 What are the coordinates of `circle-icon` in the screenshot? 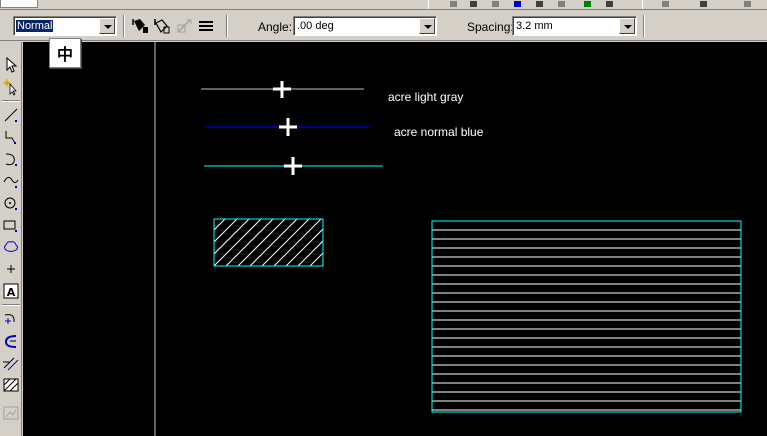 It's located at (11, 203).